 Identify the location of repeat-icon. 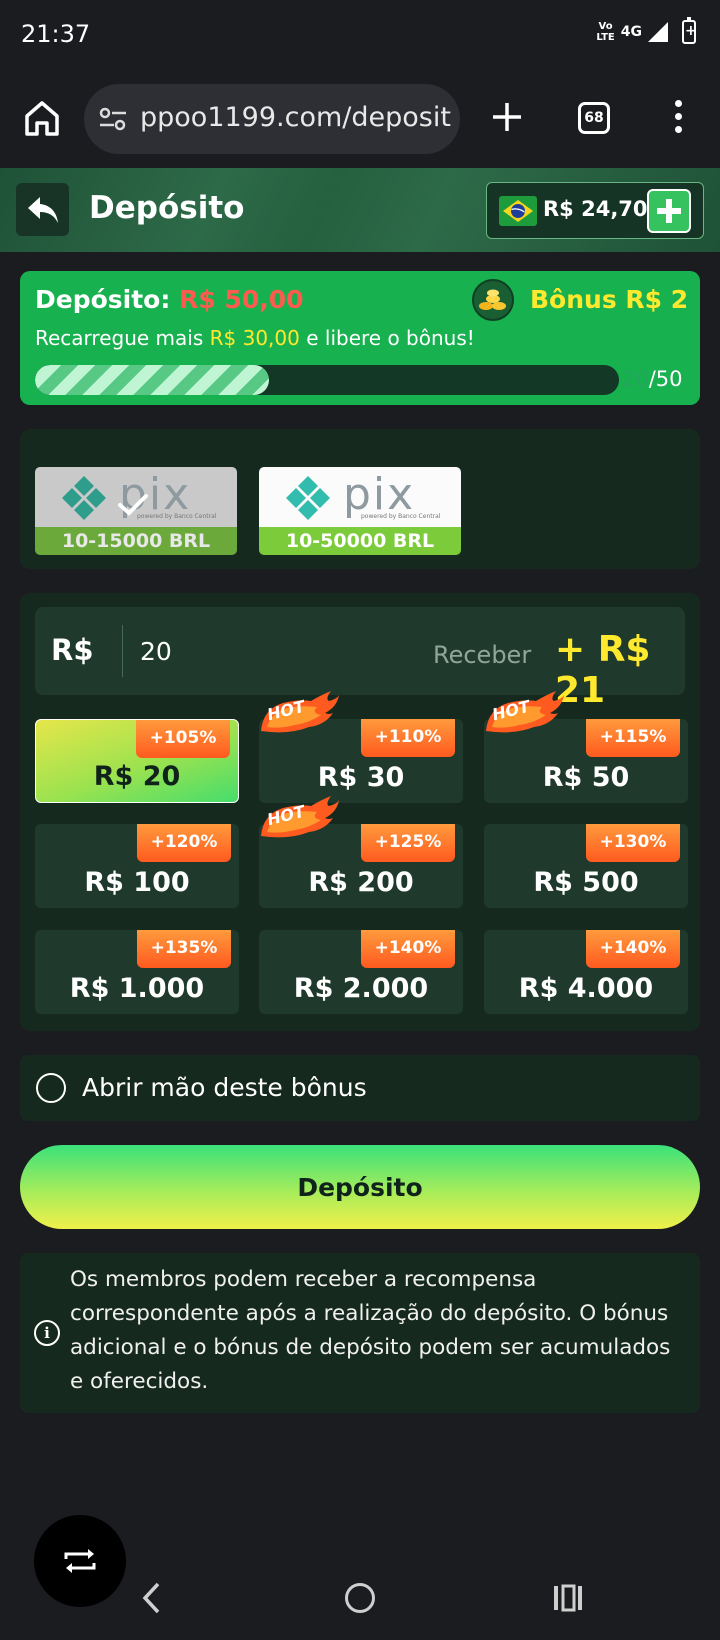
(80, 1561).